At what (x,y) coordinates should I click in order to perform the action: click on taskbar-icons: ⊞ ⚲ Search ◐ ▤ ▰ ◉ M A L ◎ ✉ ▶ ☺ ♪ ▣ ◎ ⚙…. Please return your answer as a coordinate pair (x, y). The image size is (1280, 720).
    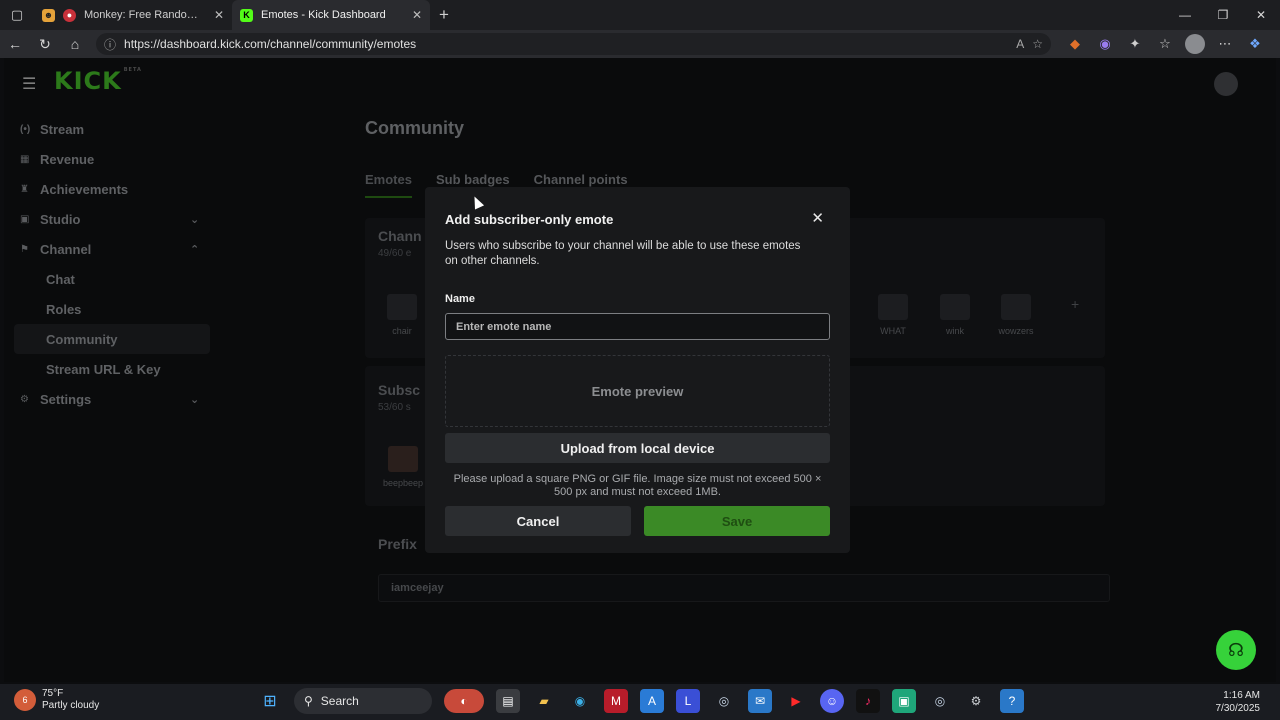
    Looking at the image, I should click on (641, 701).